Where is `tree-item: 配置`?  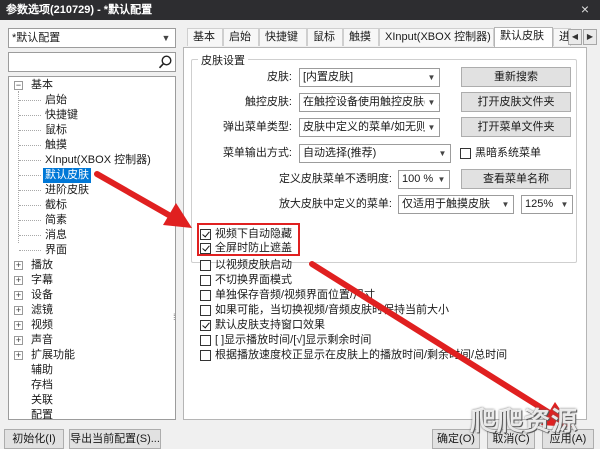 tree-item: 配置 is located at coordinates (89, 413).